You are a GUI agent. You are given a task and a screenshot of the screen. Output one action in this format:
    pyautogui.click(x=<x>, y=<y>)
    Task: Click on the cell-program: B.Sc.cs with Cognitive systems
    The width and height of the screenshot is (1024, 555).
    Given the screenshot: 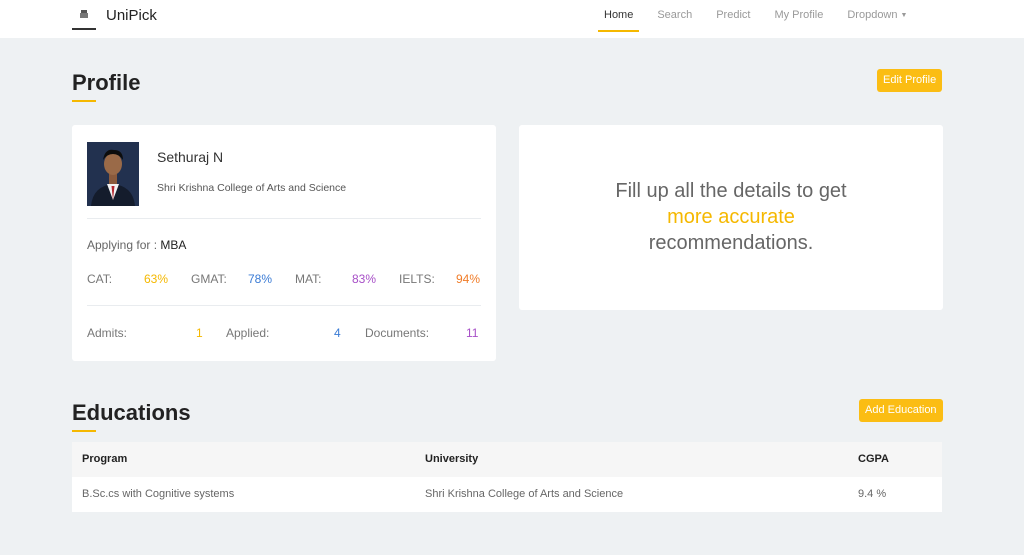 What is the action you would take?
    pyautogui.click(x=158, y=494)
    